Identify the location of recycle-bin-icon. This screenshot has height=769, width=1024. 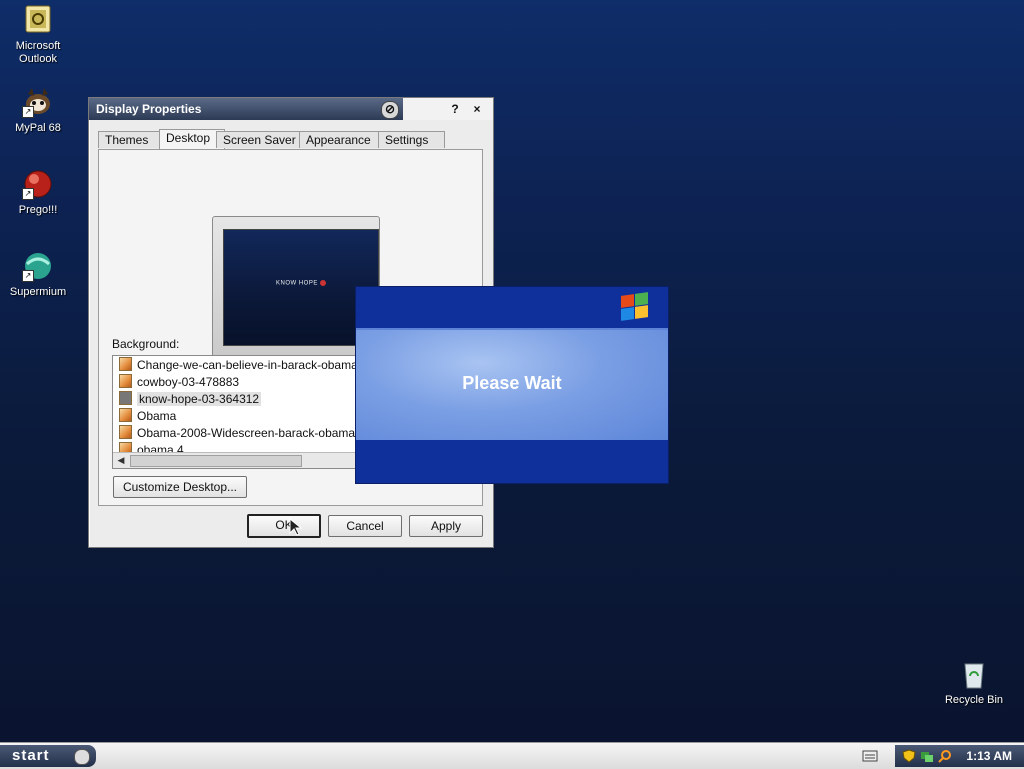
(974, 674).